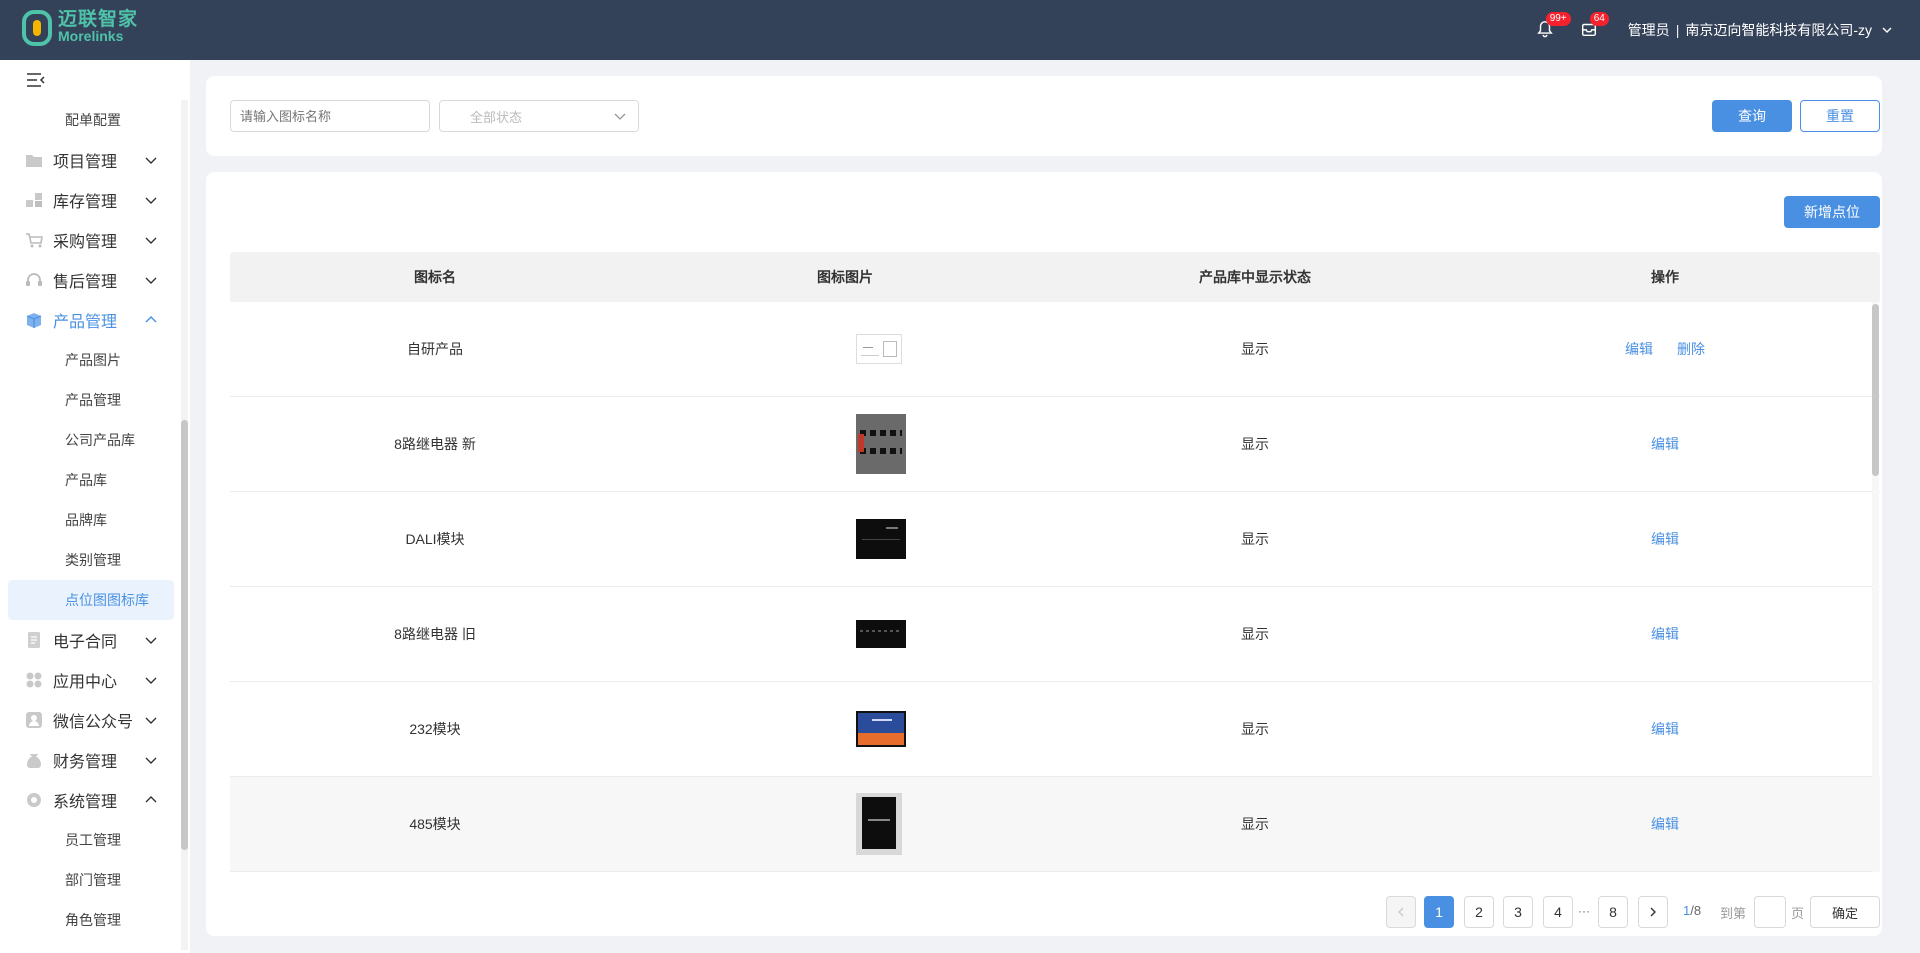 This screenshot has height=953, width=1920. I want to click on user-role: 管理员, so click(1648, 30).